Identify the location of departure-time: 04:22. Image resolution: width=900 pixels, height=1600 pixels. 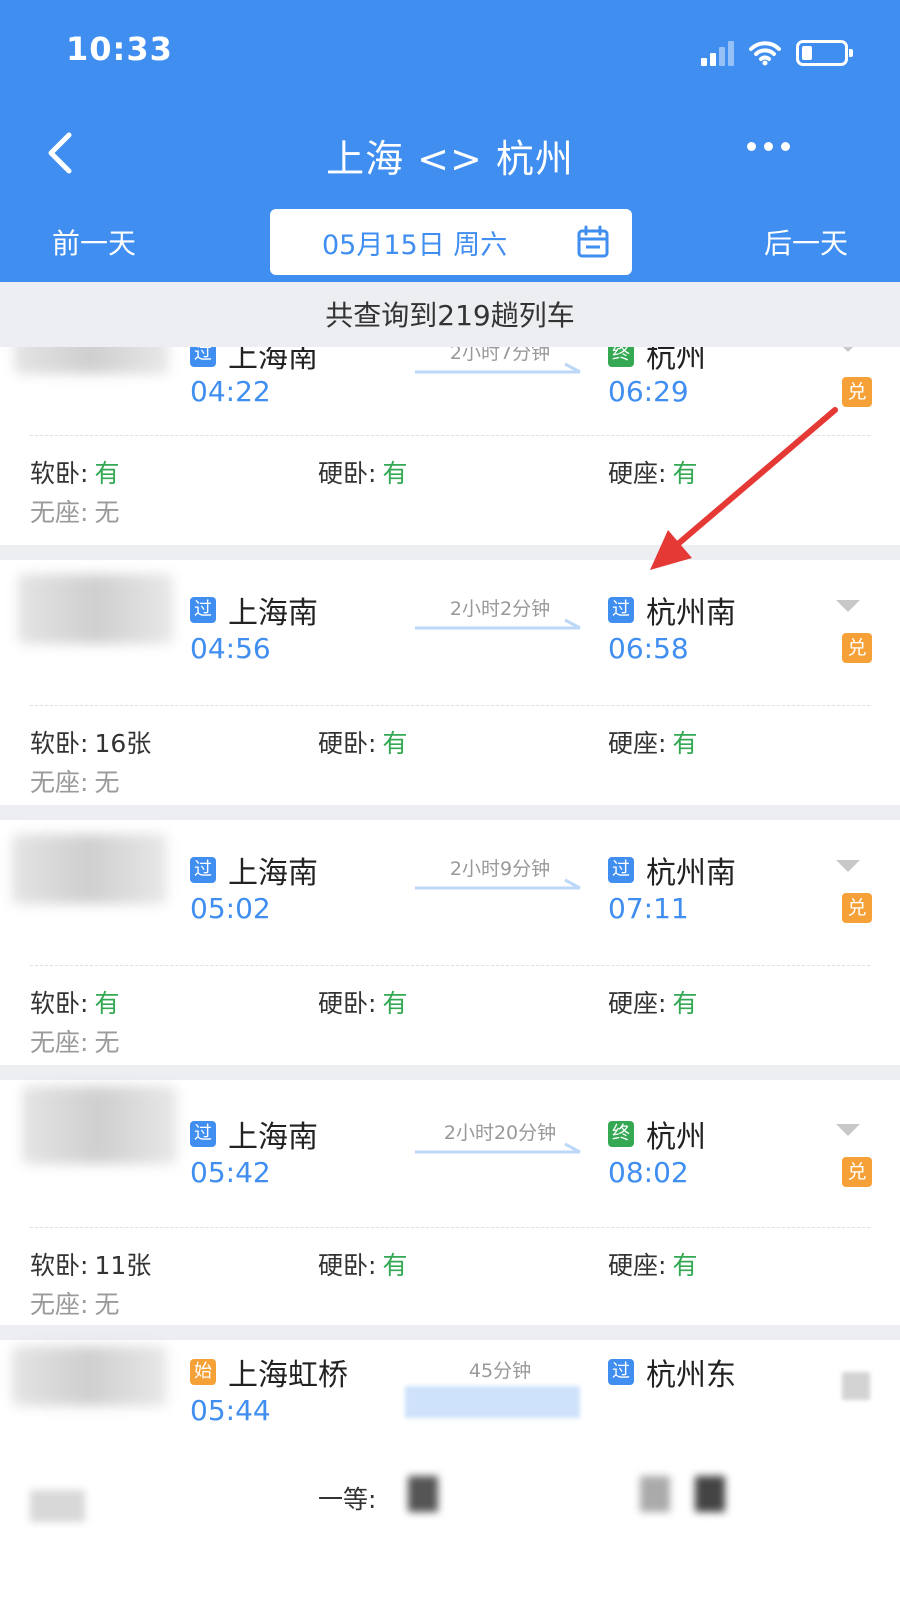
(230, 391).